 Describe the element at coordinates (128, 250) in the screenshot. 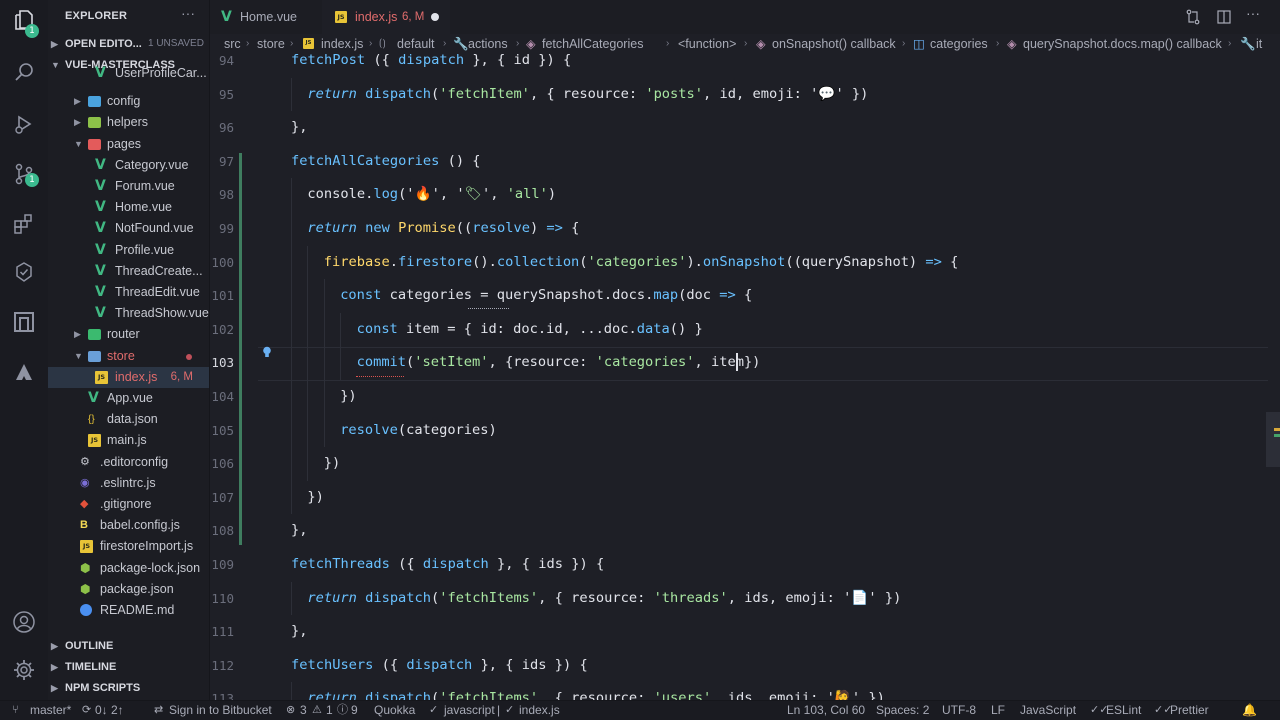

I see `tree-item: V Profile.vue` at that location.